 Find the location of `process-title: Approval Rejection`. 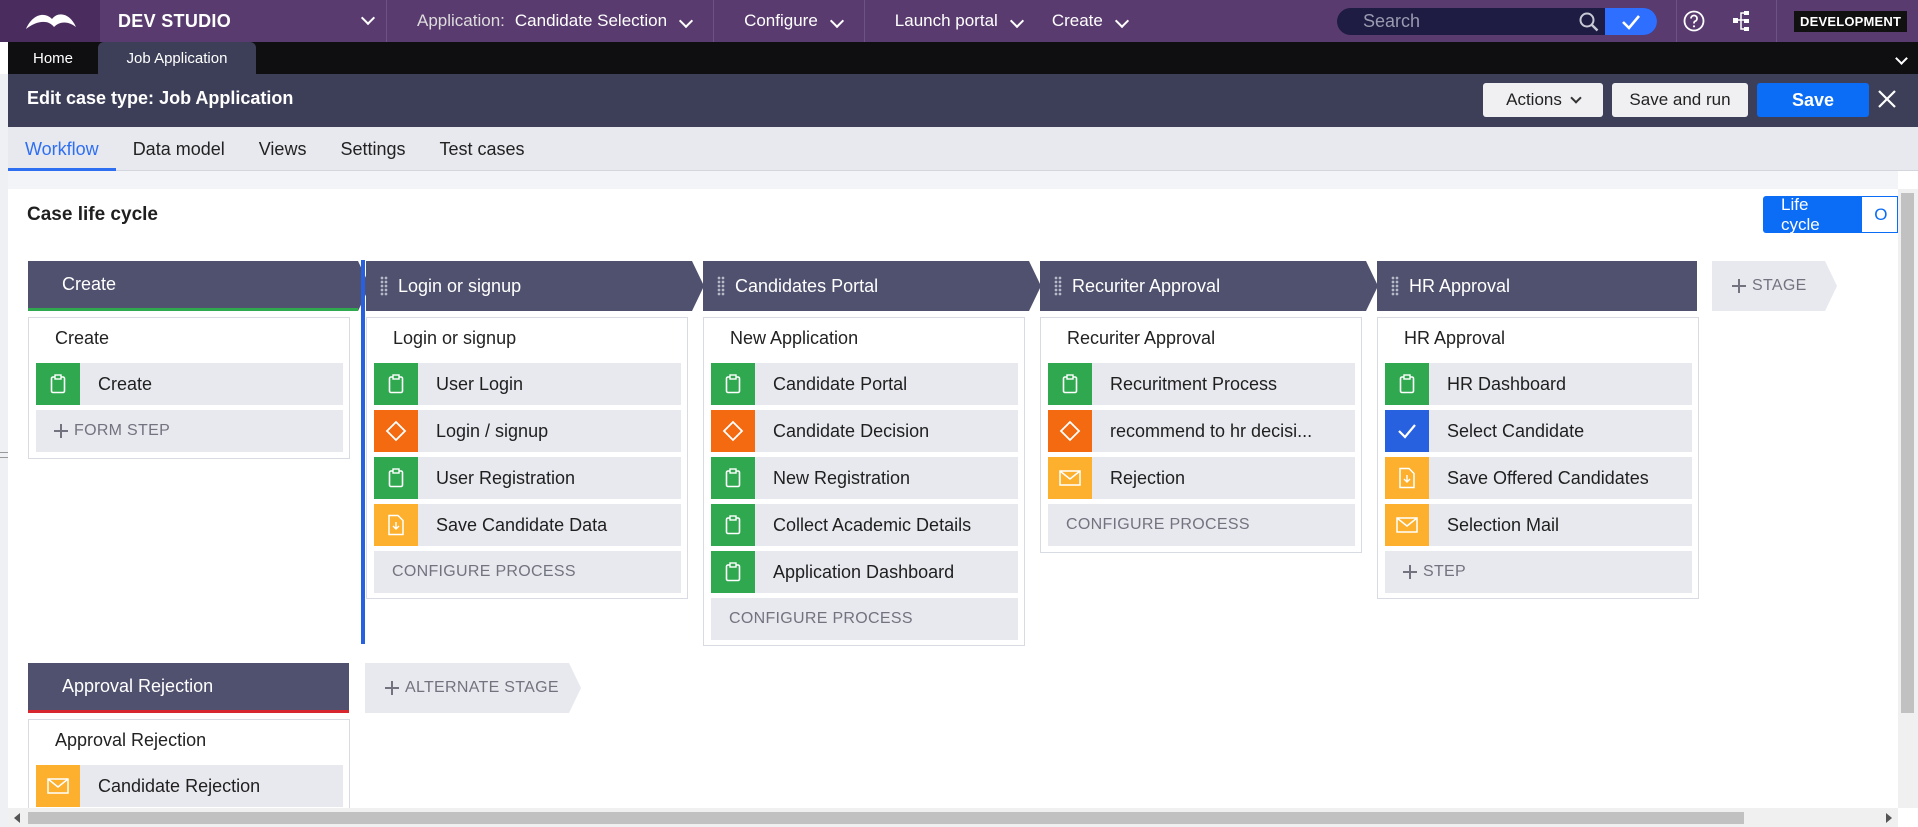

process-title: Approval Rejection is located at coordinates (130, 740).